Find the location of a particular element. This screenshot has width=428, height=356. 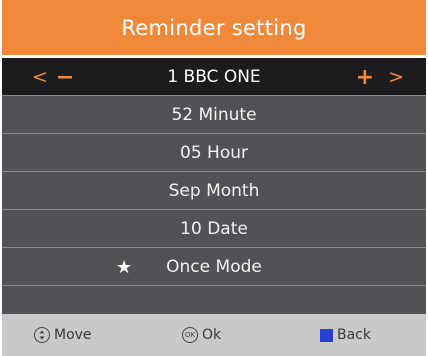

back-label: Back is located at coordinates (354, 335).